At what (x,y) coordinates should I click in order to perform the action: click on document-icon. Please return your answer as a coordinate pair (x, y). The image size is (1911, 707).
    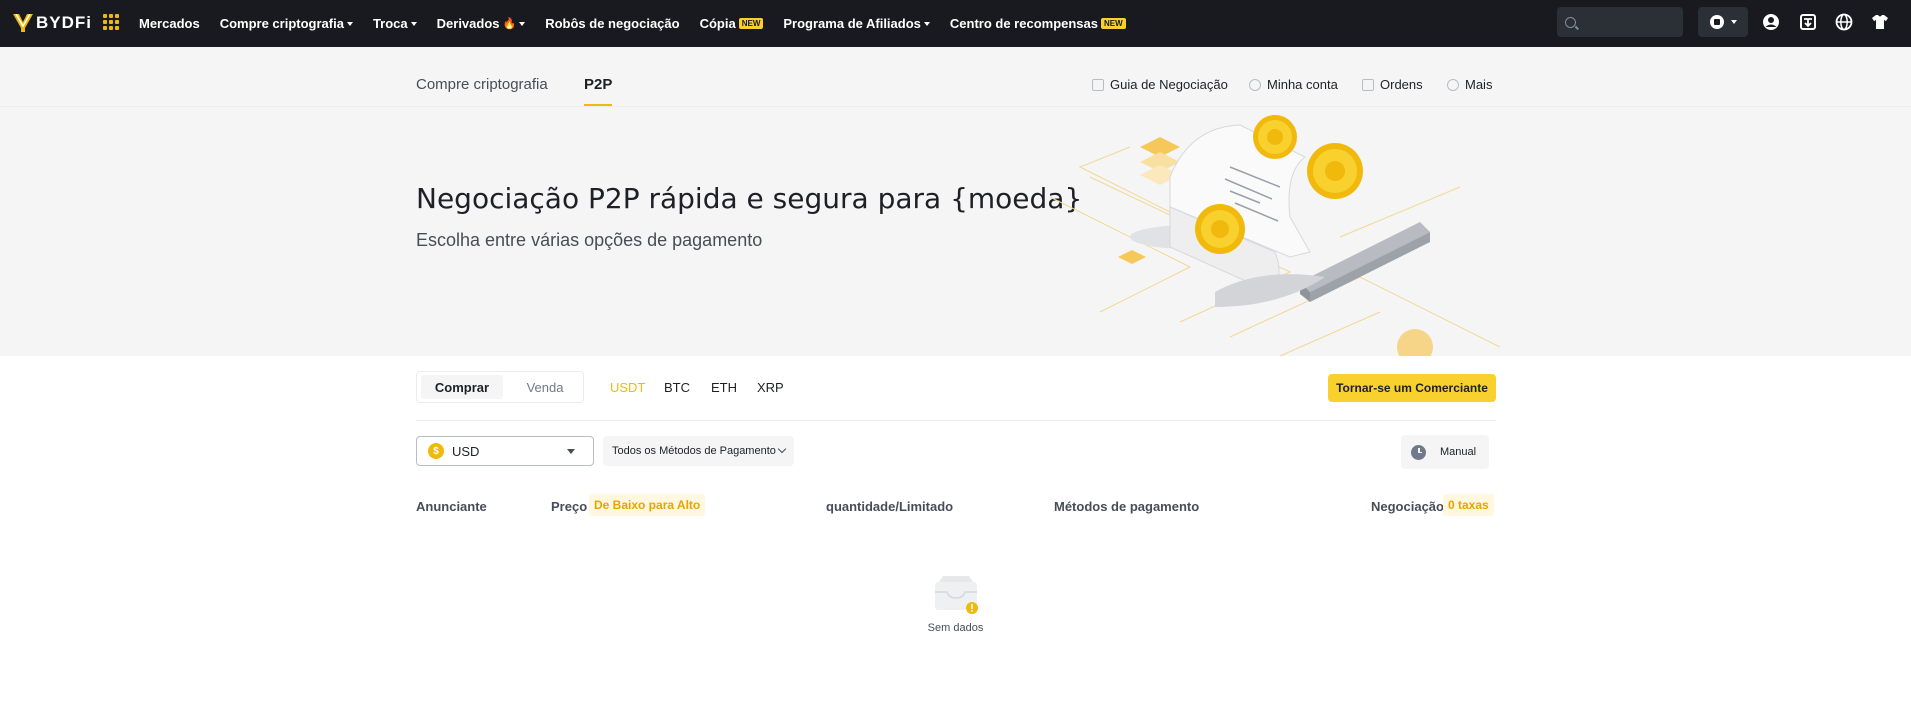
    Looking at the image, I should click on (1368, 84).